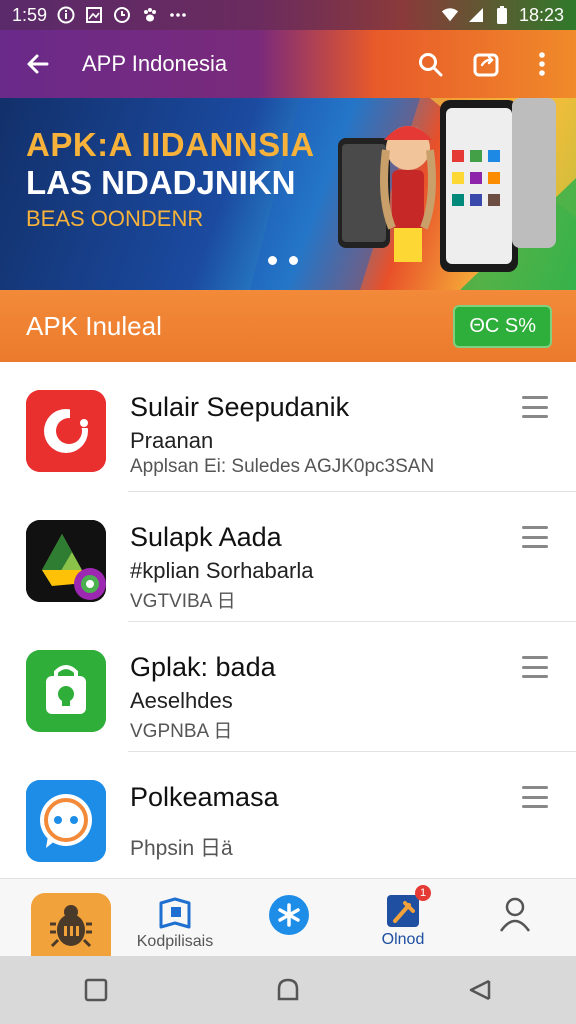 This screenshot has height=1024, width=576. What do you see at coordinates (175, 941) in the screenshot?
I see `nav-label: Kodpilisais` at bounding box center [175, 941].